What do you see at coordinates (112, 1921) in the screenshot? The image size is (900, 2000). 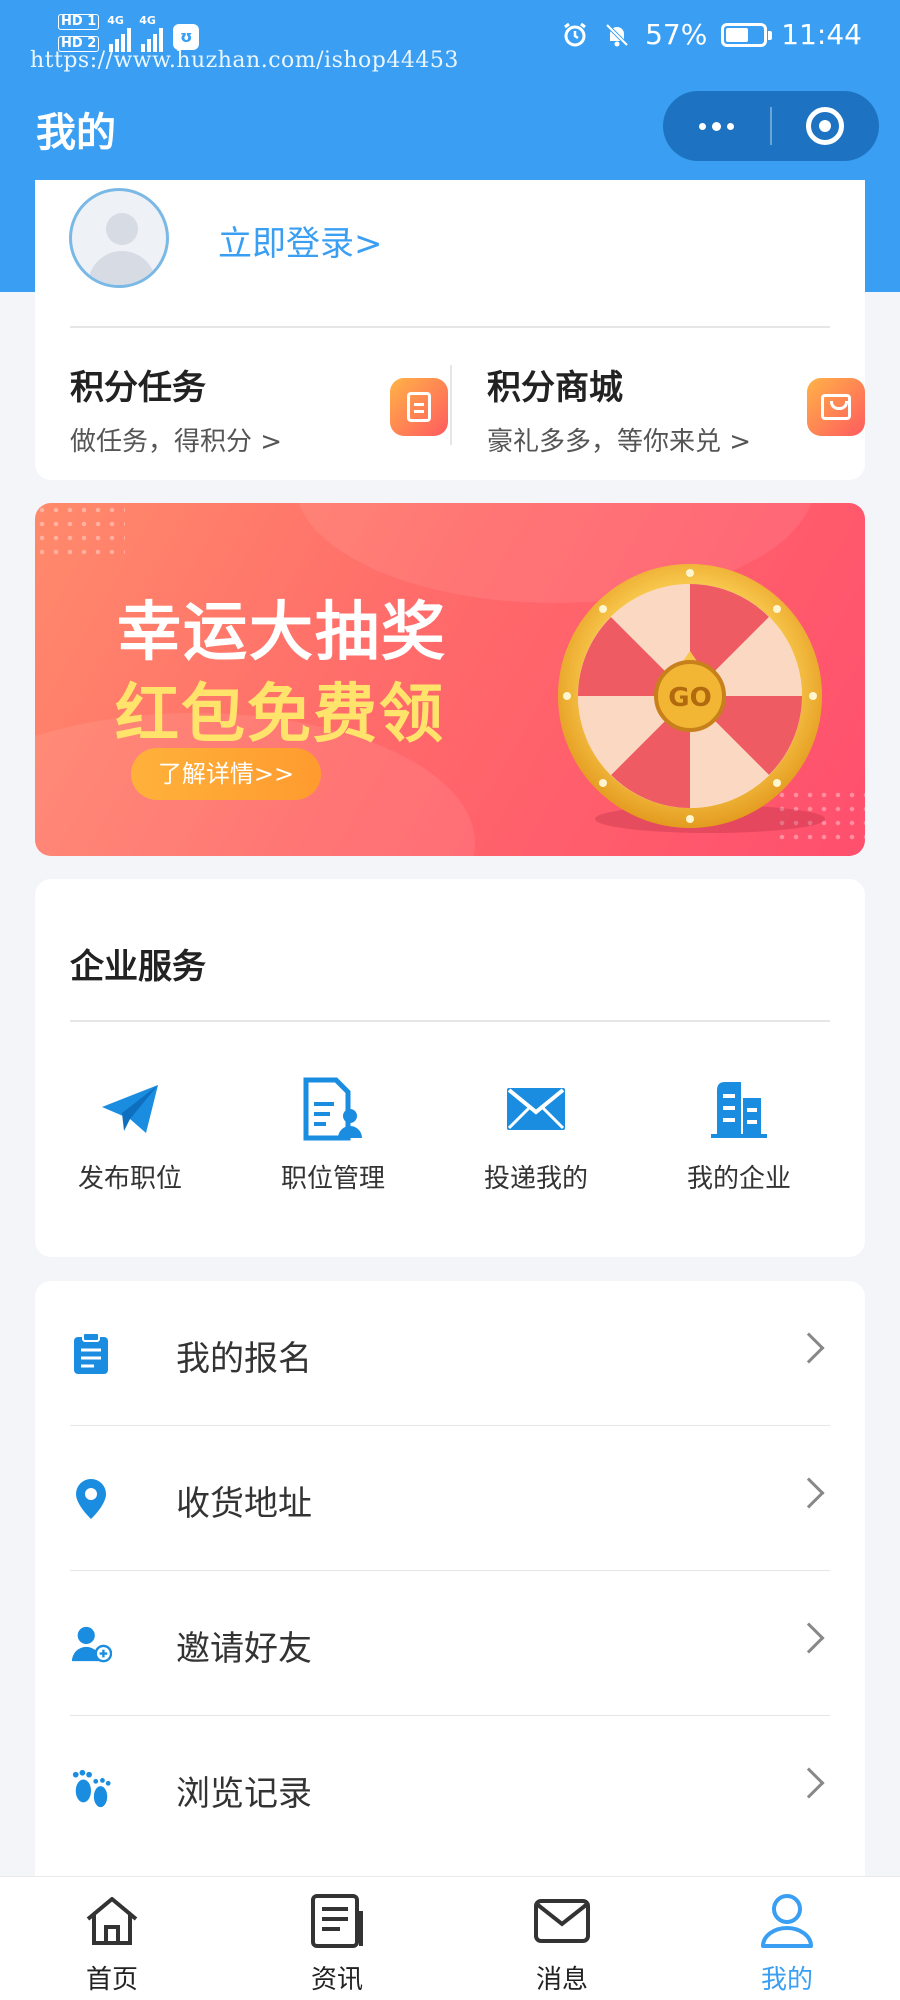 I see `home-icon` at bounding box center [112, 1921].